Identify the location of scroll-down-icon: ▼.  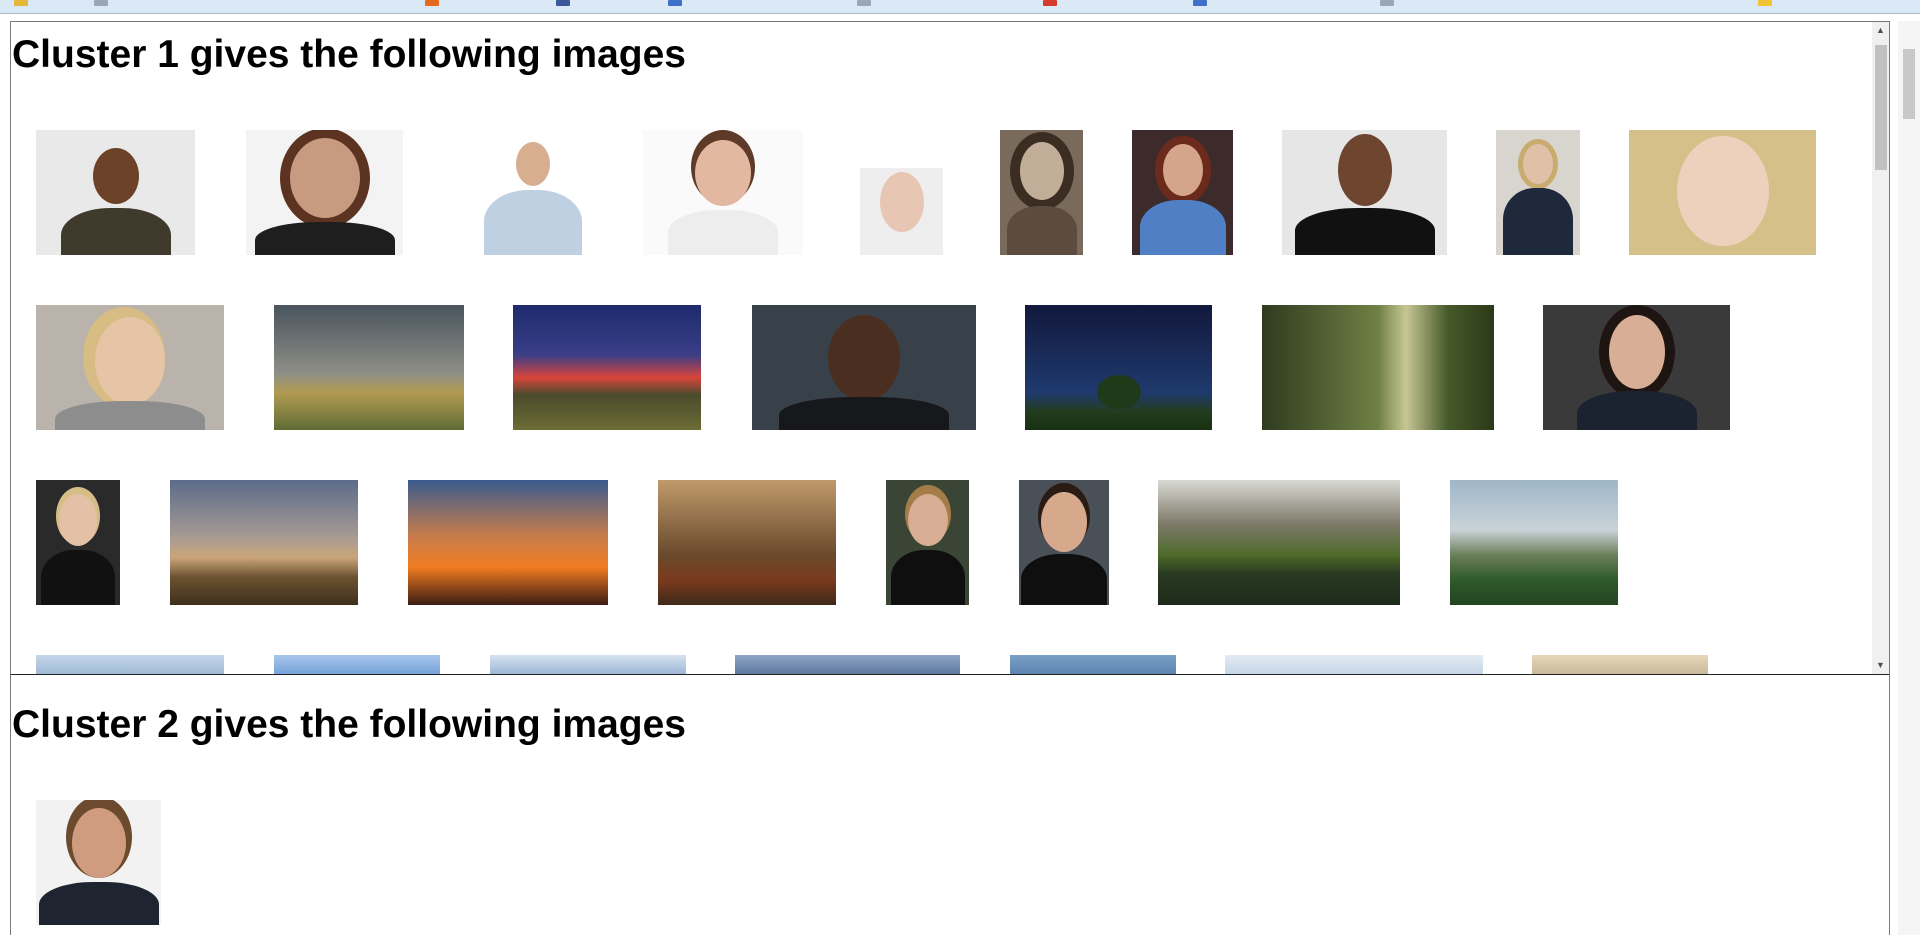
(1880, 665).